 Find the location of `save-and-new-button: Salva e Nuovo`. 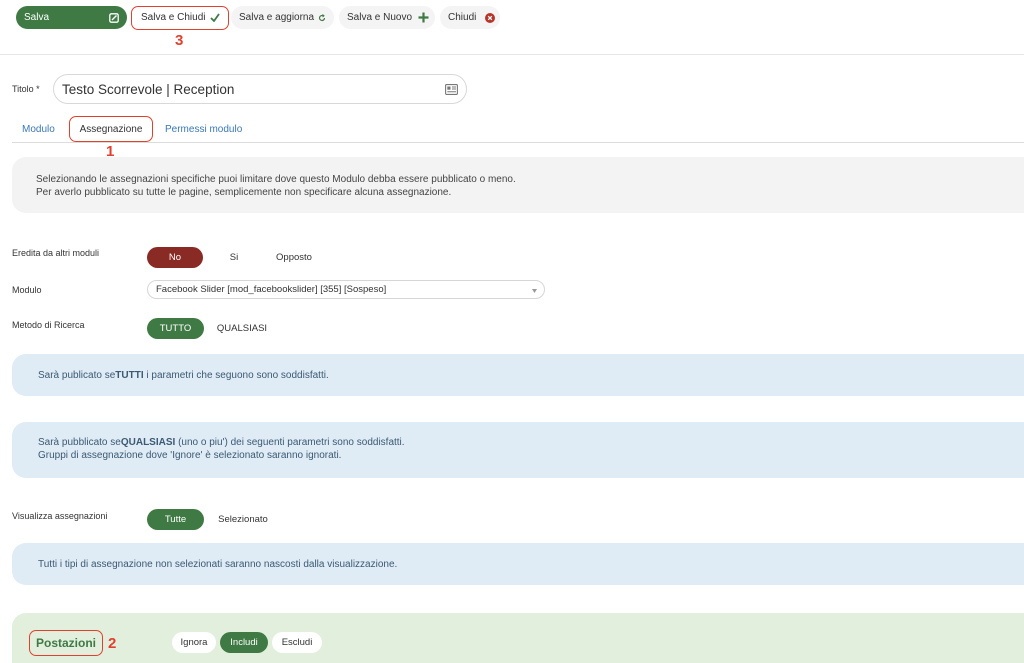

save-and-new-button: Salva e Nuovo is located at coordinates (387, 17).